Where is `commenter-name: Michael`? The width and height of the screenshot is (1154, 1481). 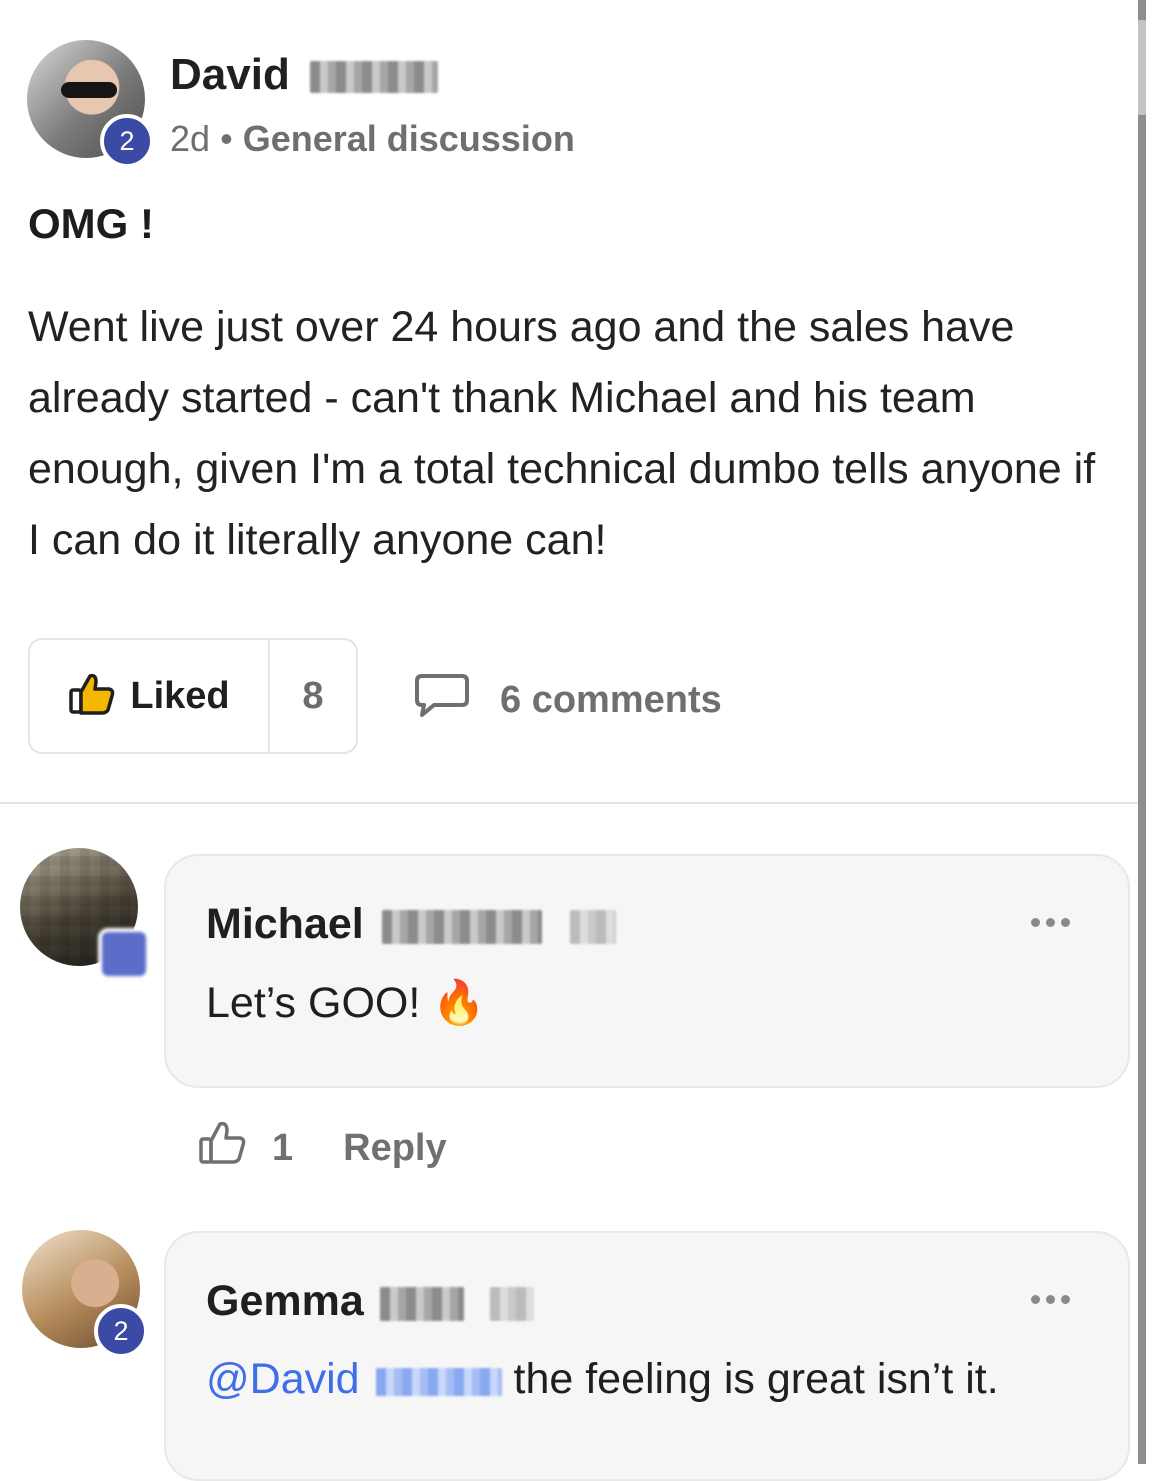
commenter-name: Michael is located at coordinates (411, 924).